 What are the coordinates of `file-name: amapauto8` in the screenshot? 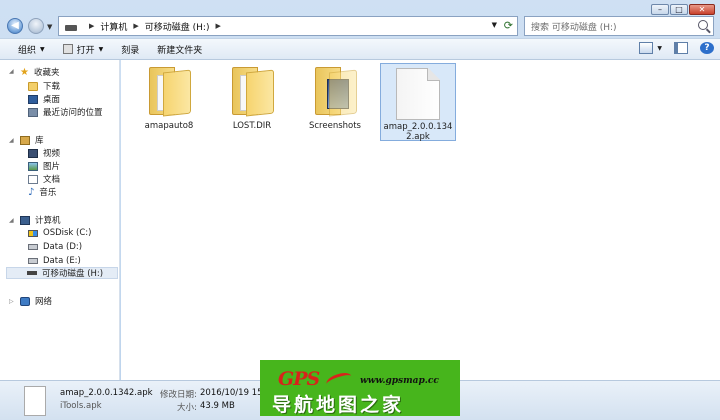 It's located at (169, 126).